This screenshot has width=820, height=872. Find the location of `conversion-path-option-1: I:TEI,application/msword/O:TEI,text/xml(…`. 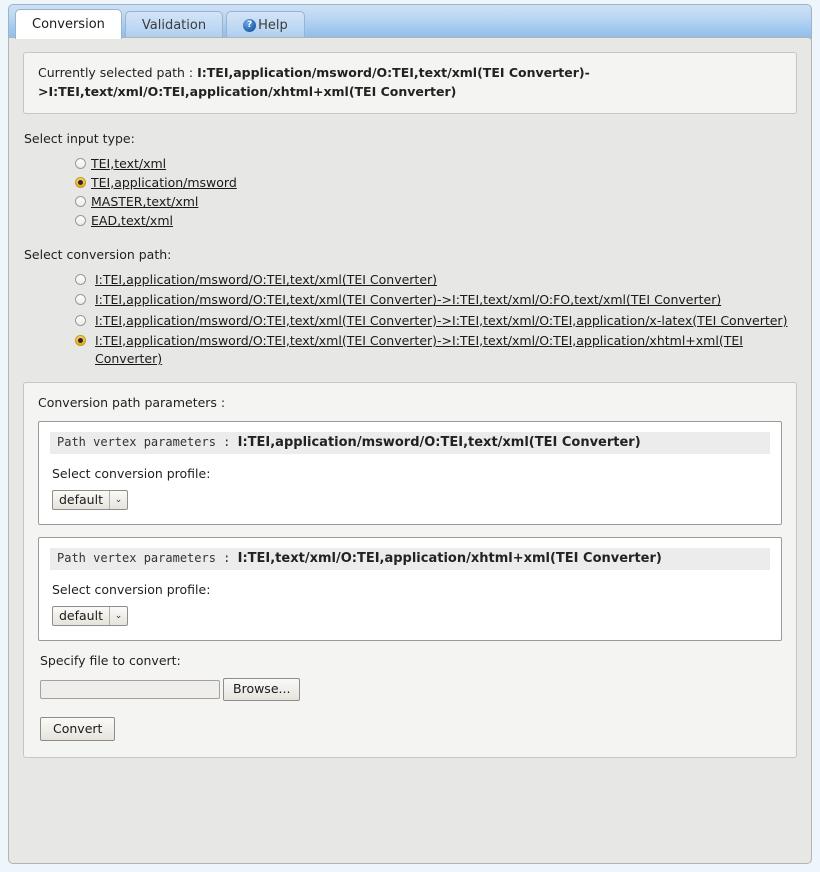

conversion-path-option-1: I:TEI,application/msword/O:TEI,text/xml(… is located at coordinates (436, 280).